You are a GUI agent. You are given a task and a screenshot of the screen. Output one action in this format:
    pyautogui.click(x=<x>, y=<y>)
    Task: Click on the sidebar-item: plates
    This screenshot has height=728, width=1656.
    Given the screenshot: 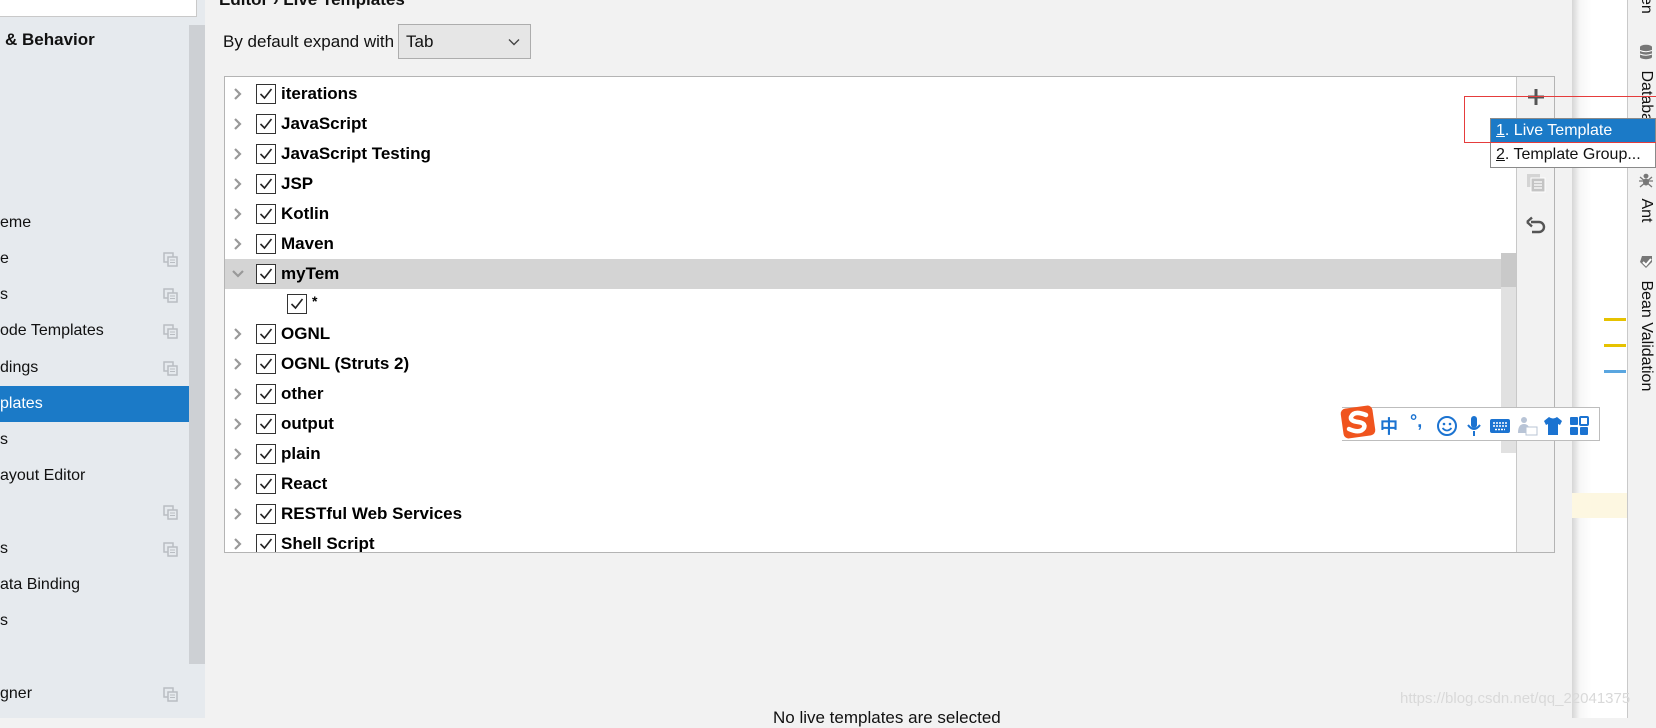 What is the action you would take?
    pyautogui.click(x=102, y=404)
    